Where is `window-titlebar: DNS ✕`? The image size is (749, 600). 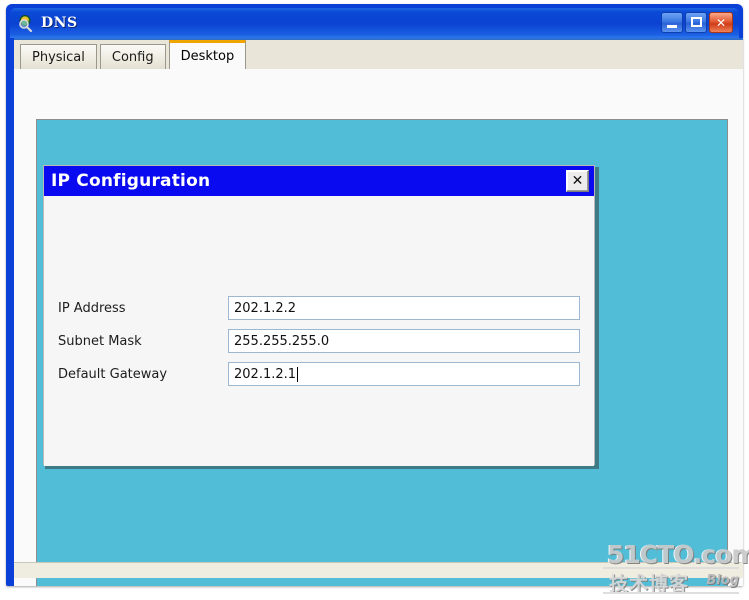
window-titlebar: DNS ✕ is located at coordinates (374, 23).